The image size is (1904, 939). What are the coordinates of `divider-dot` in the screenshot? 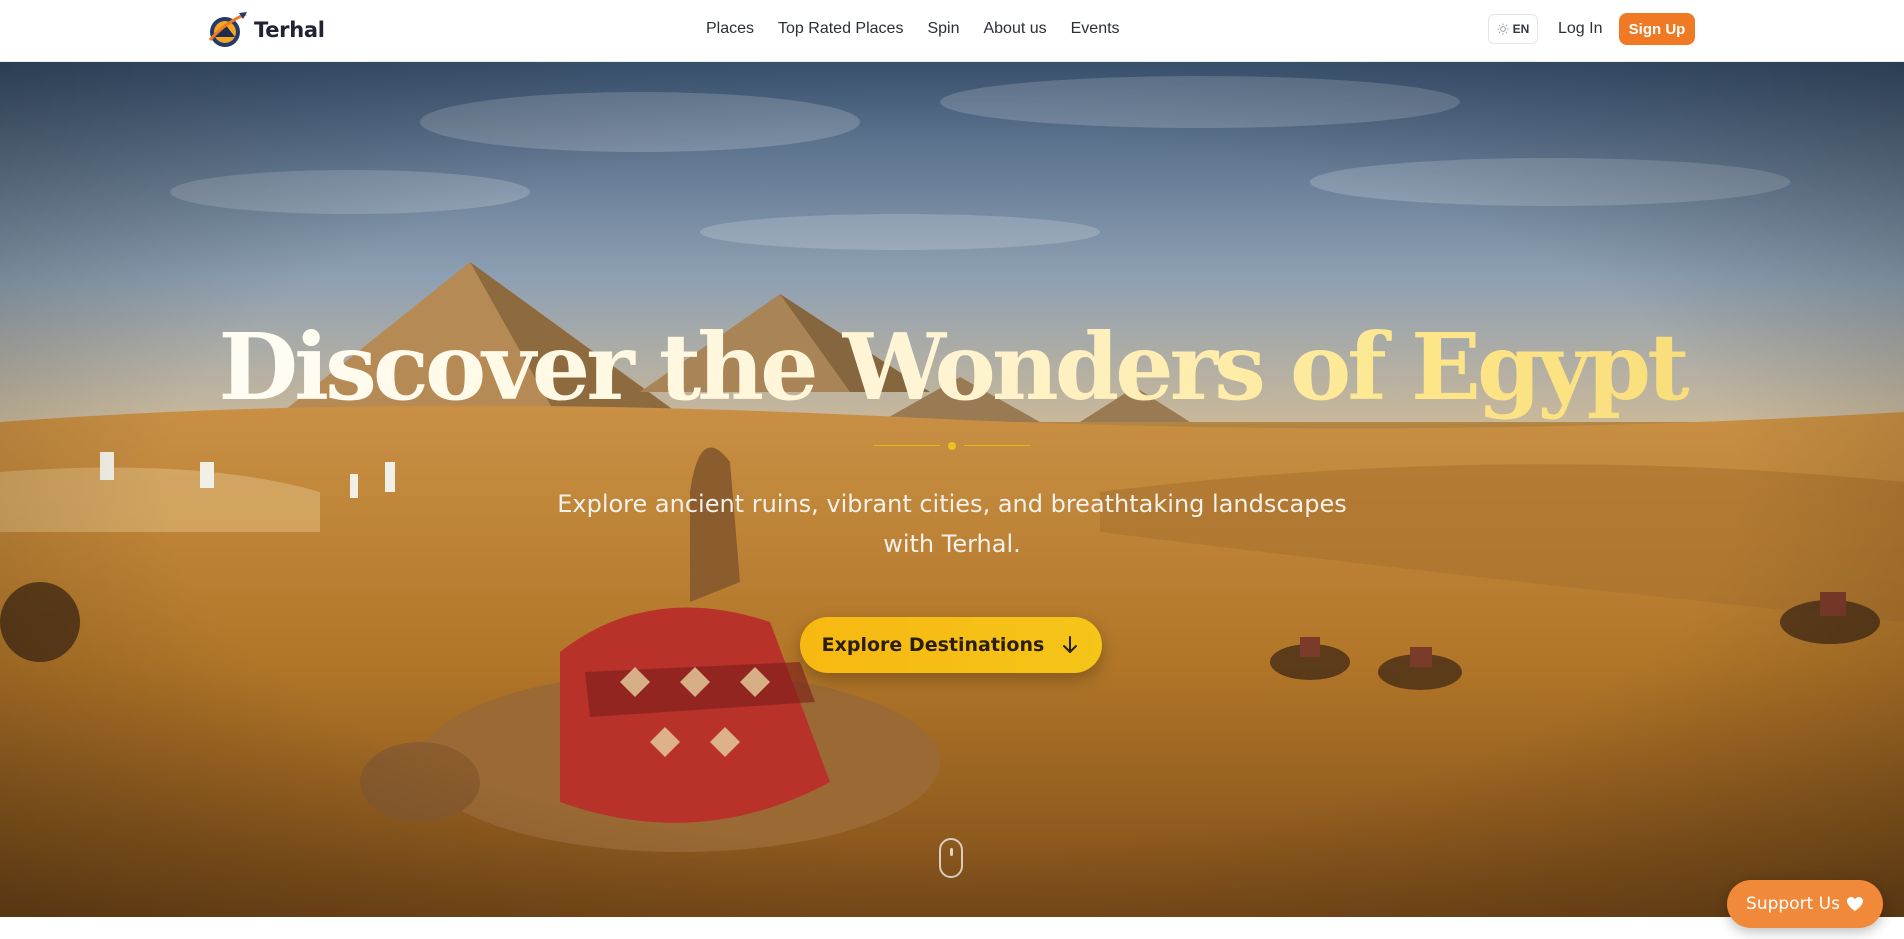 It's located at (952, 446).